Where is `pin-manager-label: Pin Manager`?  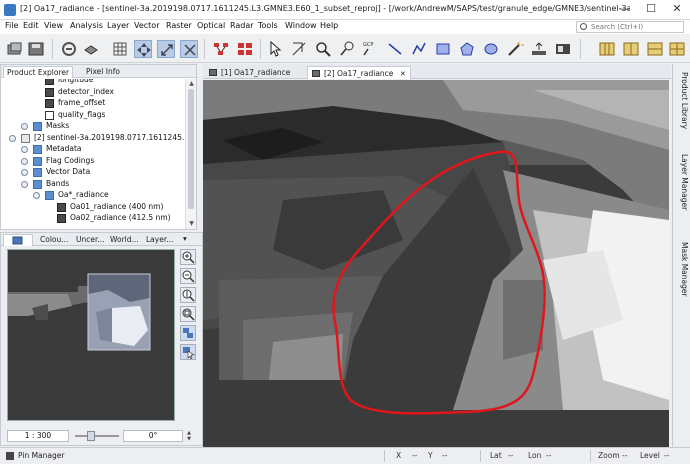 pin-manager-label: Pin Manager is located at coordinates (41, 455).